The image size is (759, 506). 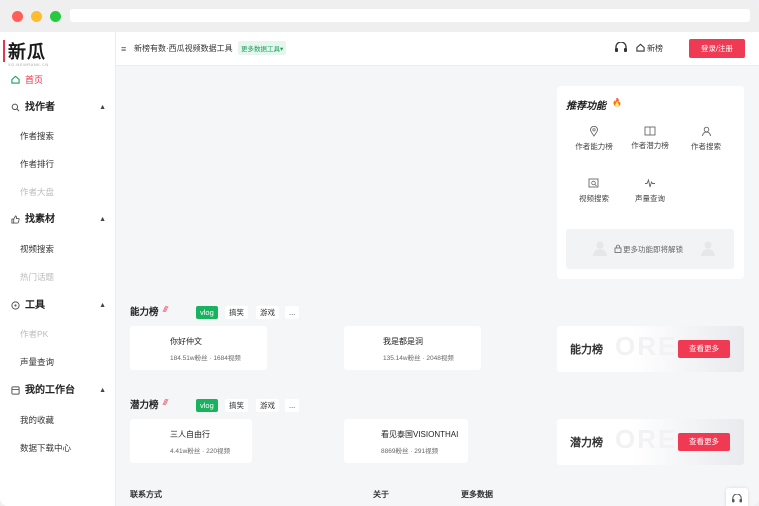 I want to click on sidebar-item-label: 找作者, so click(x=40, y=107).